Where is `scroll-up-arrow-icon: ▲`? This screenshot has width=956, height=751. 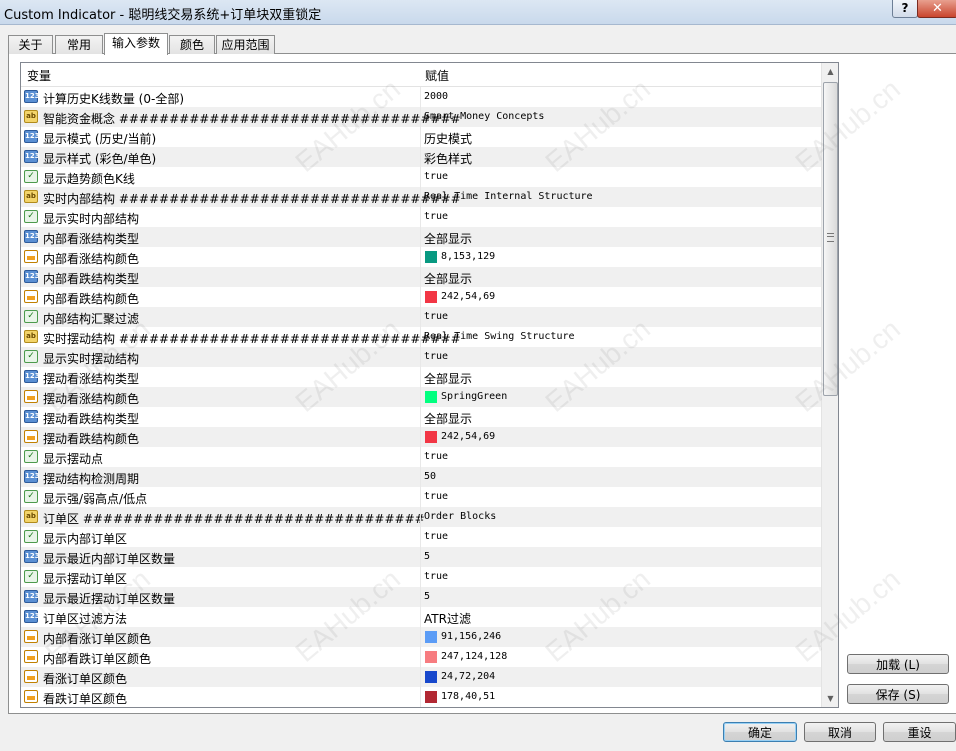 scroll-up-arrow-icon: ▲ is located at coordinates (830, 71).